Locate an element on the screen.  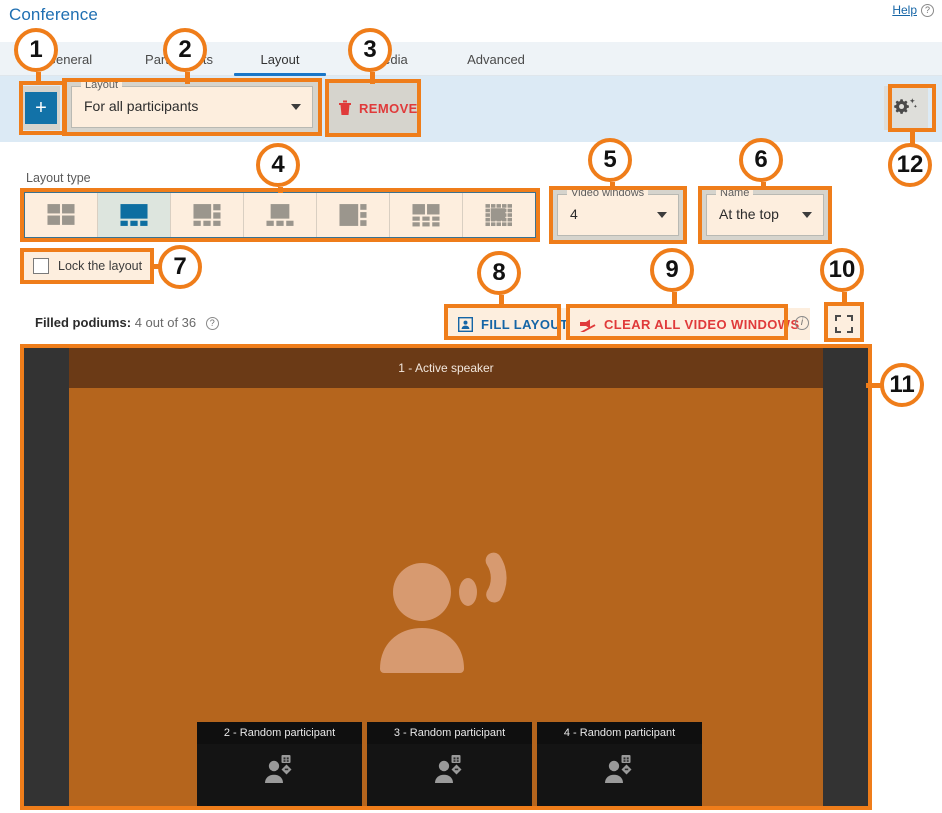
tab-bar: GeneralParticipantsLayoutMediaAdvanced is located at coordinates (471, 59).